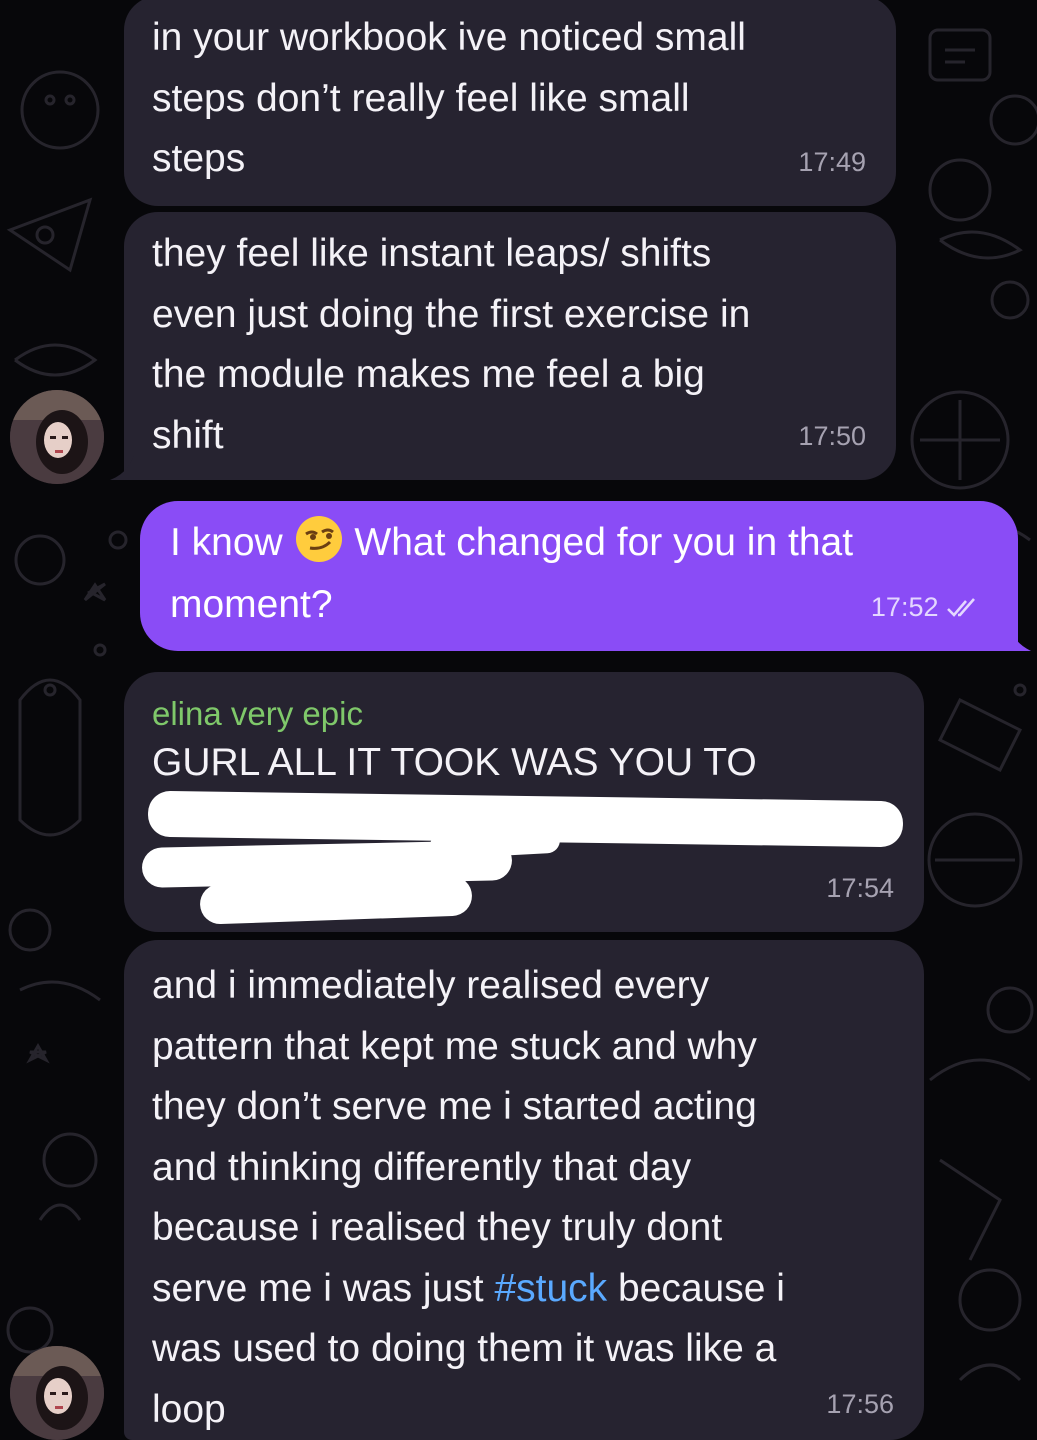  What do you see at coordinates (961, 607) in the screenshot?
I see `double-check-icon` at bounding box center [961, 607].